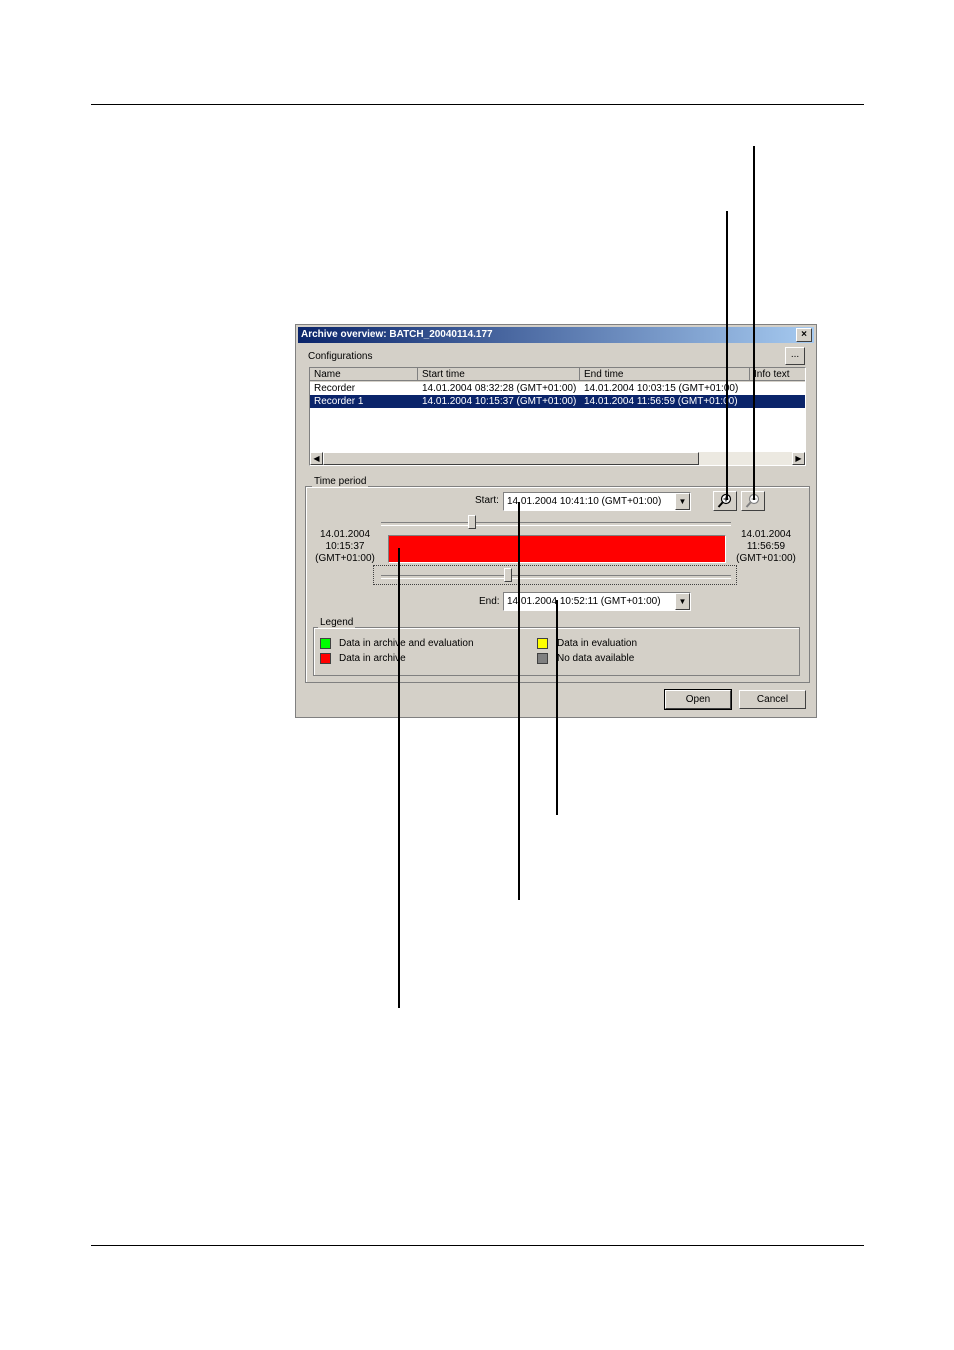  I want to click on row-end: 14.01.2004 11:56:59 (GMT+01:00), so click(661, 401).